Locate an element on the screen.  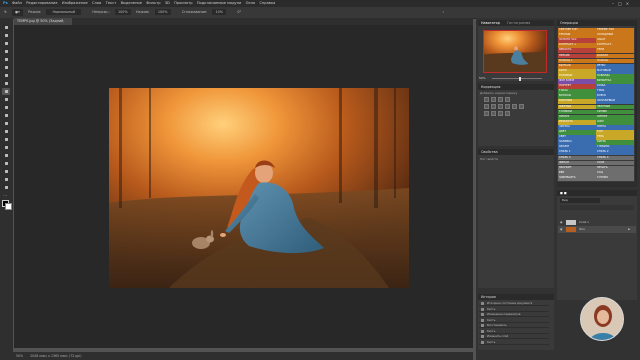
status-zoom: 50% is located at coordinates (19, 356).